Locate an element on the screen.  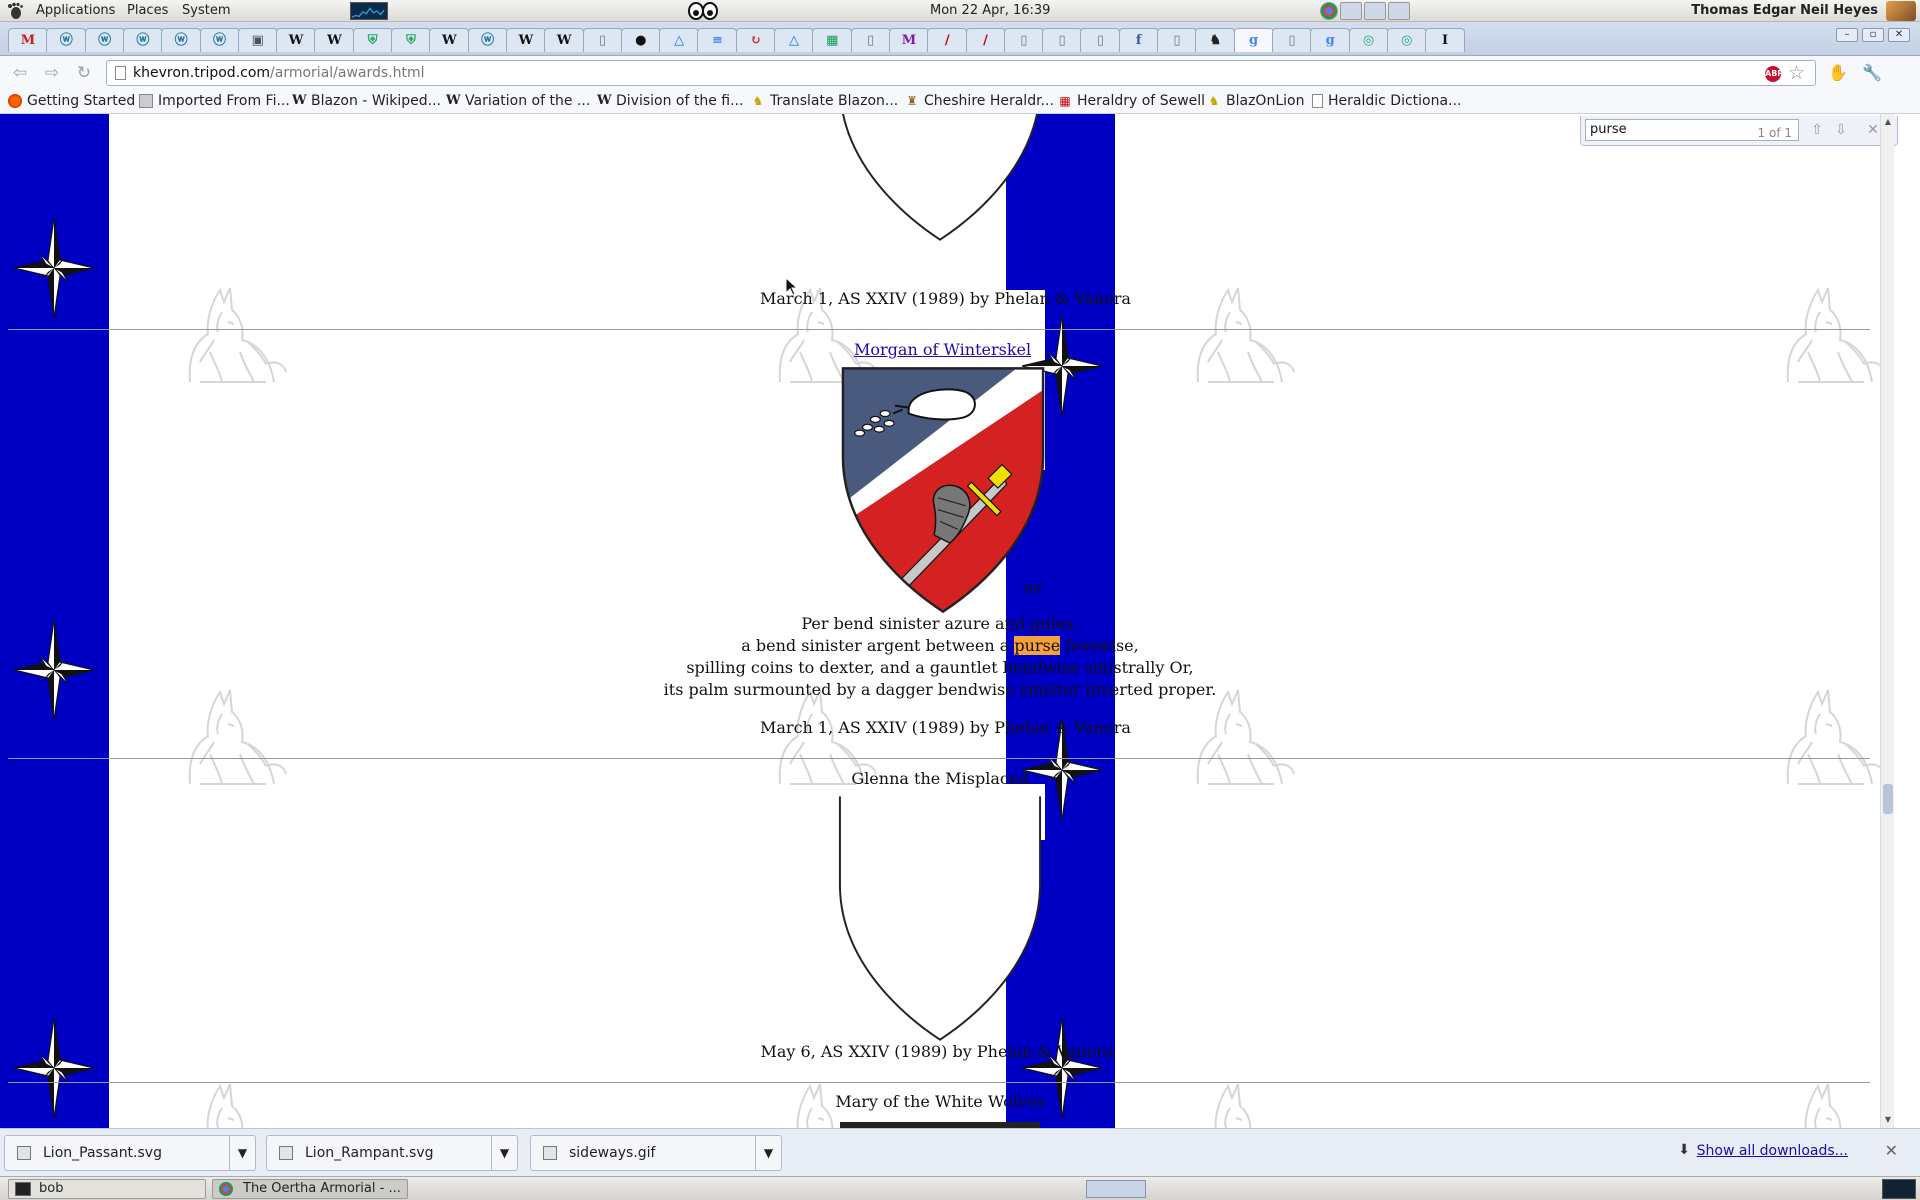
wikipedia-icon: W is located at coordinates (449, 40).